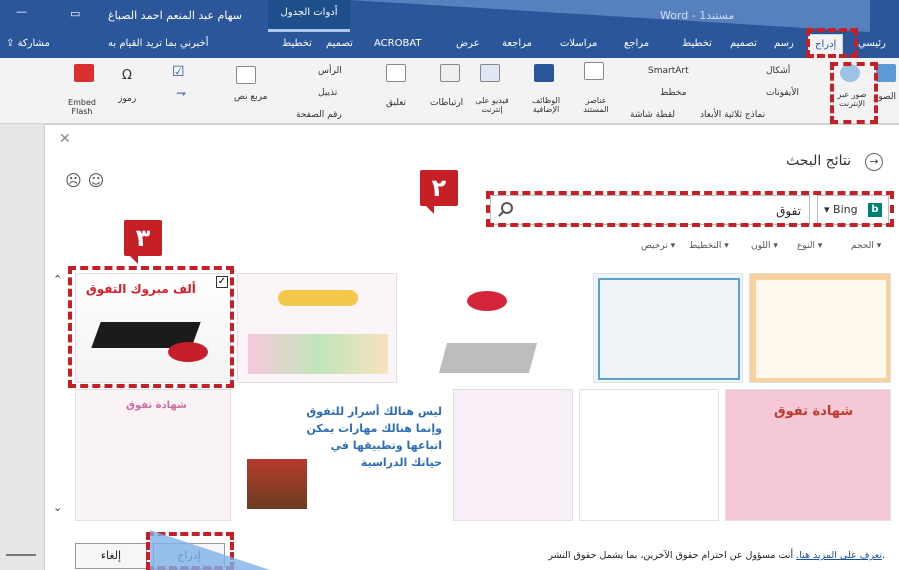 This screenshot has height=570, width=899. Describe the element at coordinates (317, 328) in the screenshot. I see `result-thumbnail-certificate-floral` at that location.